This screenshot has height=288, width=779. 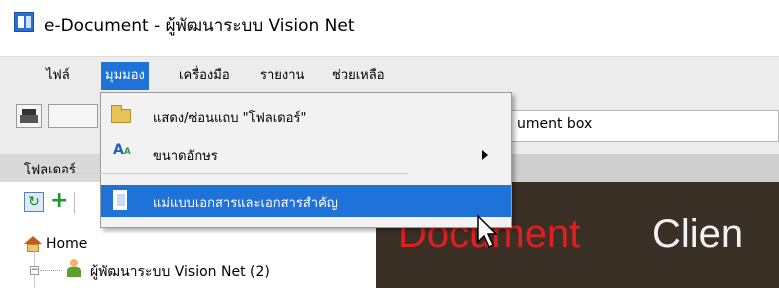 I want to click on menu-tools: เครื่องมือ, so click(x=204, y=76).